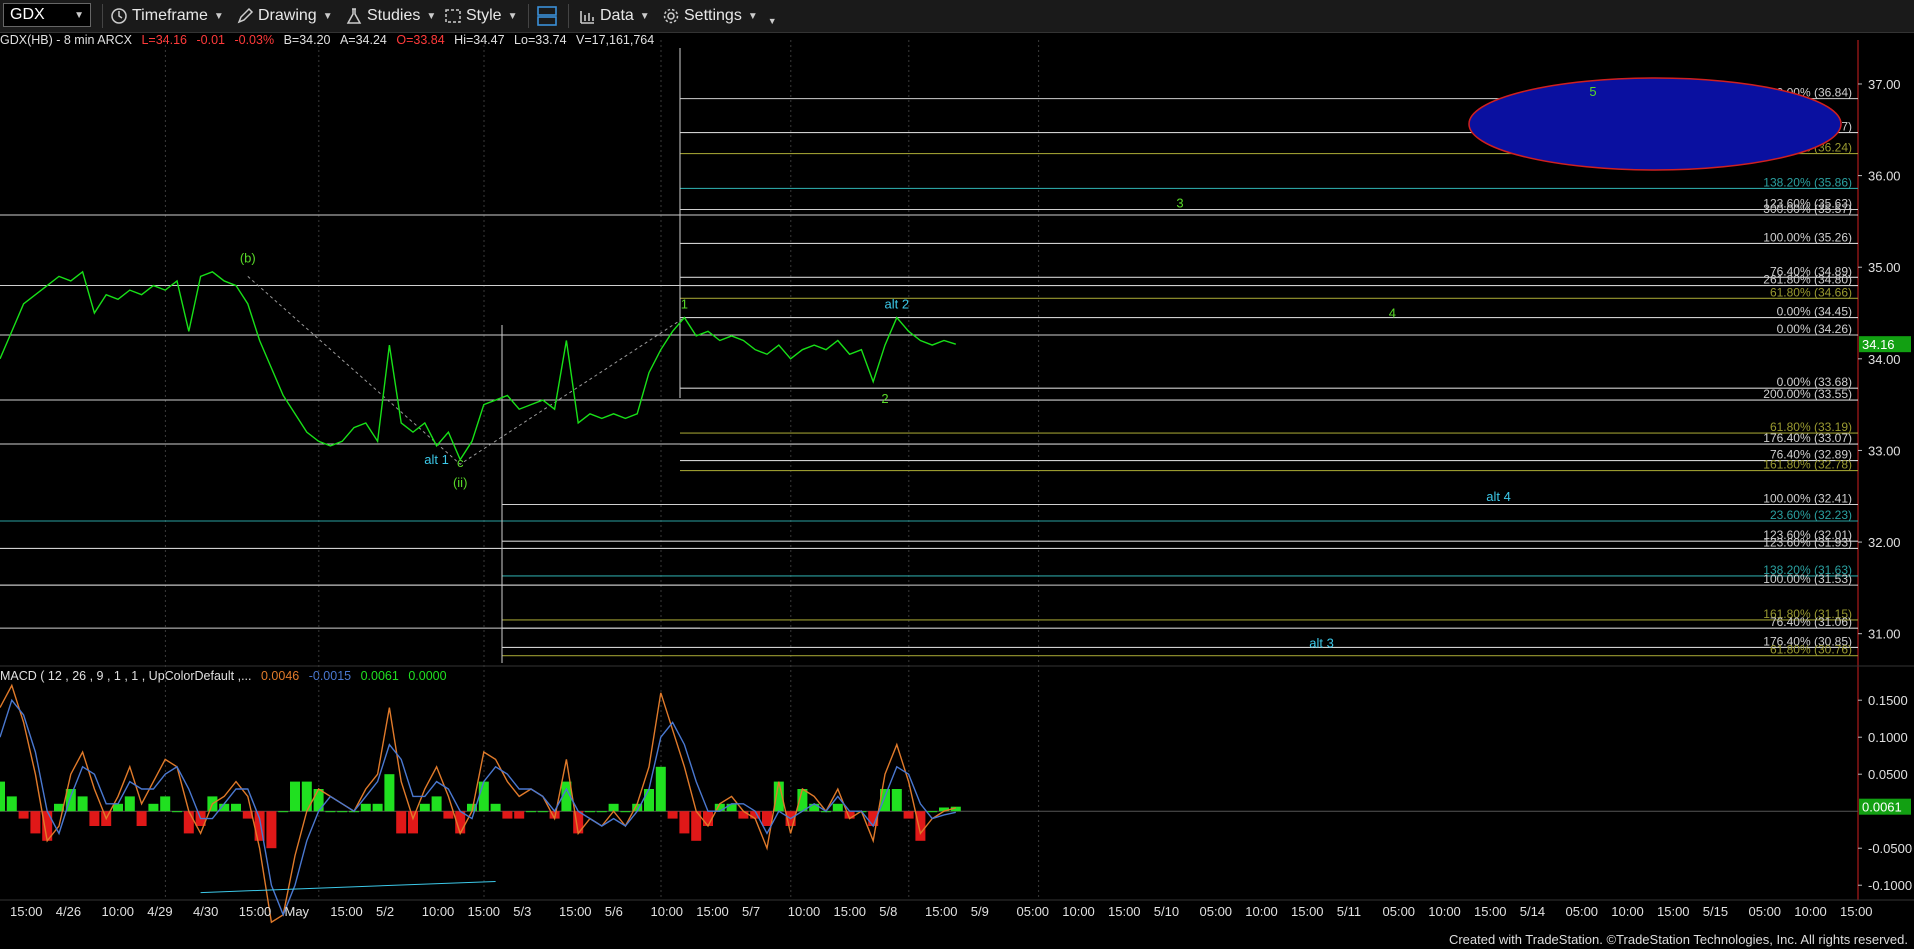  What do you see at coordinates (287, 15) in the screenshot?
I see `drawing-label: Drawing` at bounding box center [287, 15].